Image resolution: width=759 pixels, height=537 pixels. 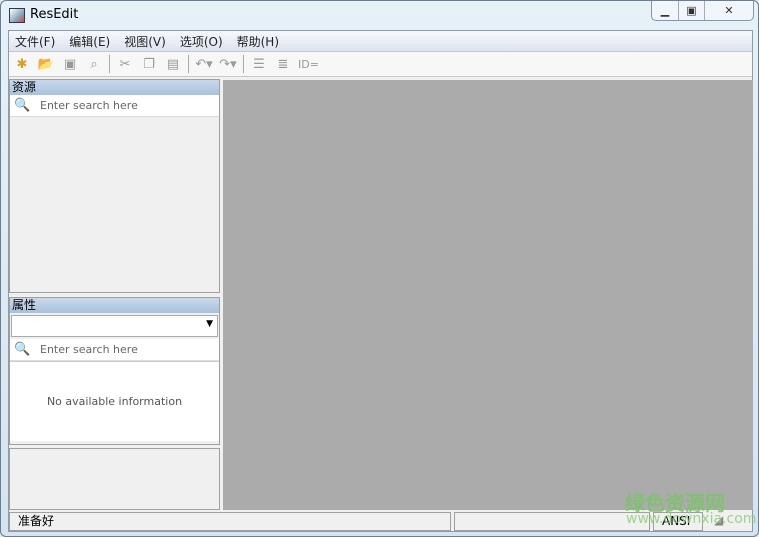 I want to click on app-icon, so click(x=17, y=15).